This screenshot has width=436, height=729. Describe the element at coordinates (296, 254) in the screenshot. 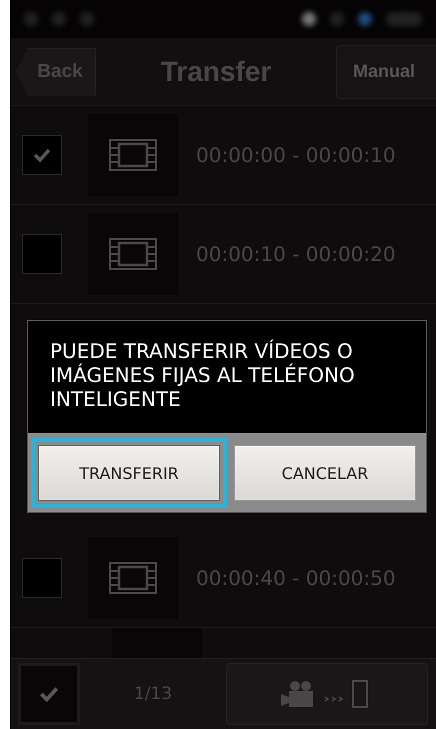

I see `time-range: 00:00:10 - 00:00:20` at that location.